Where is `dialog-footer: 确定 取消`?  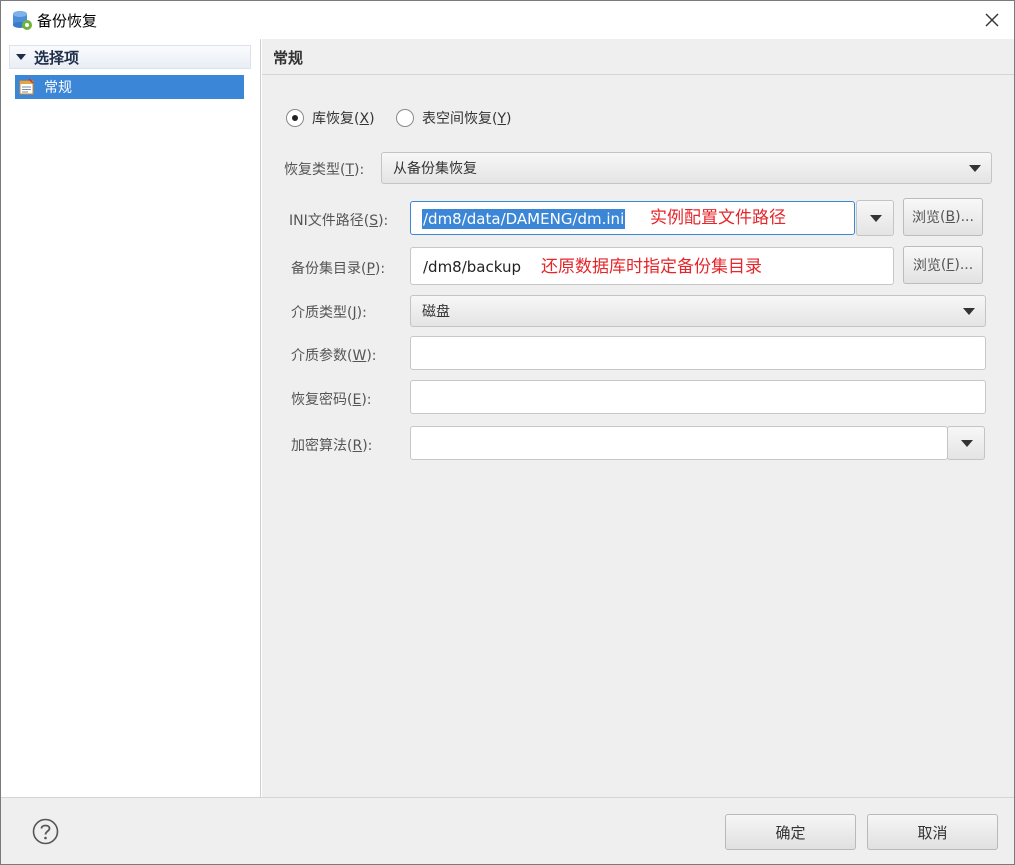 dialog-footer: 确定 取消 is located at coordinates (507, 830).